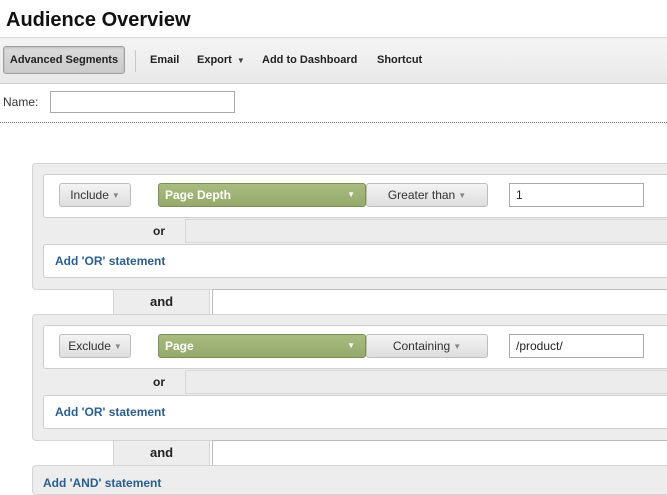  I want to click on export-label: Export, so click(214, 60).